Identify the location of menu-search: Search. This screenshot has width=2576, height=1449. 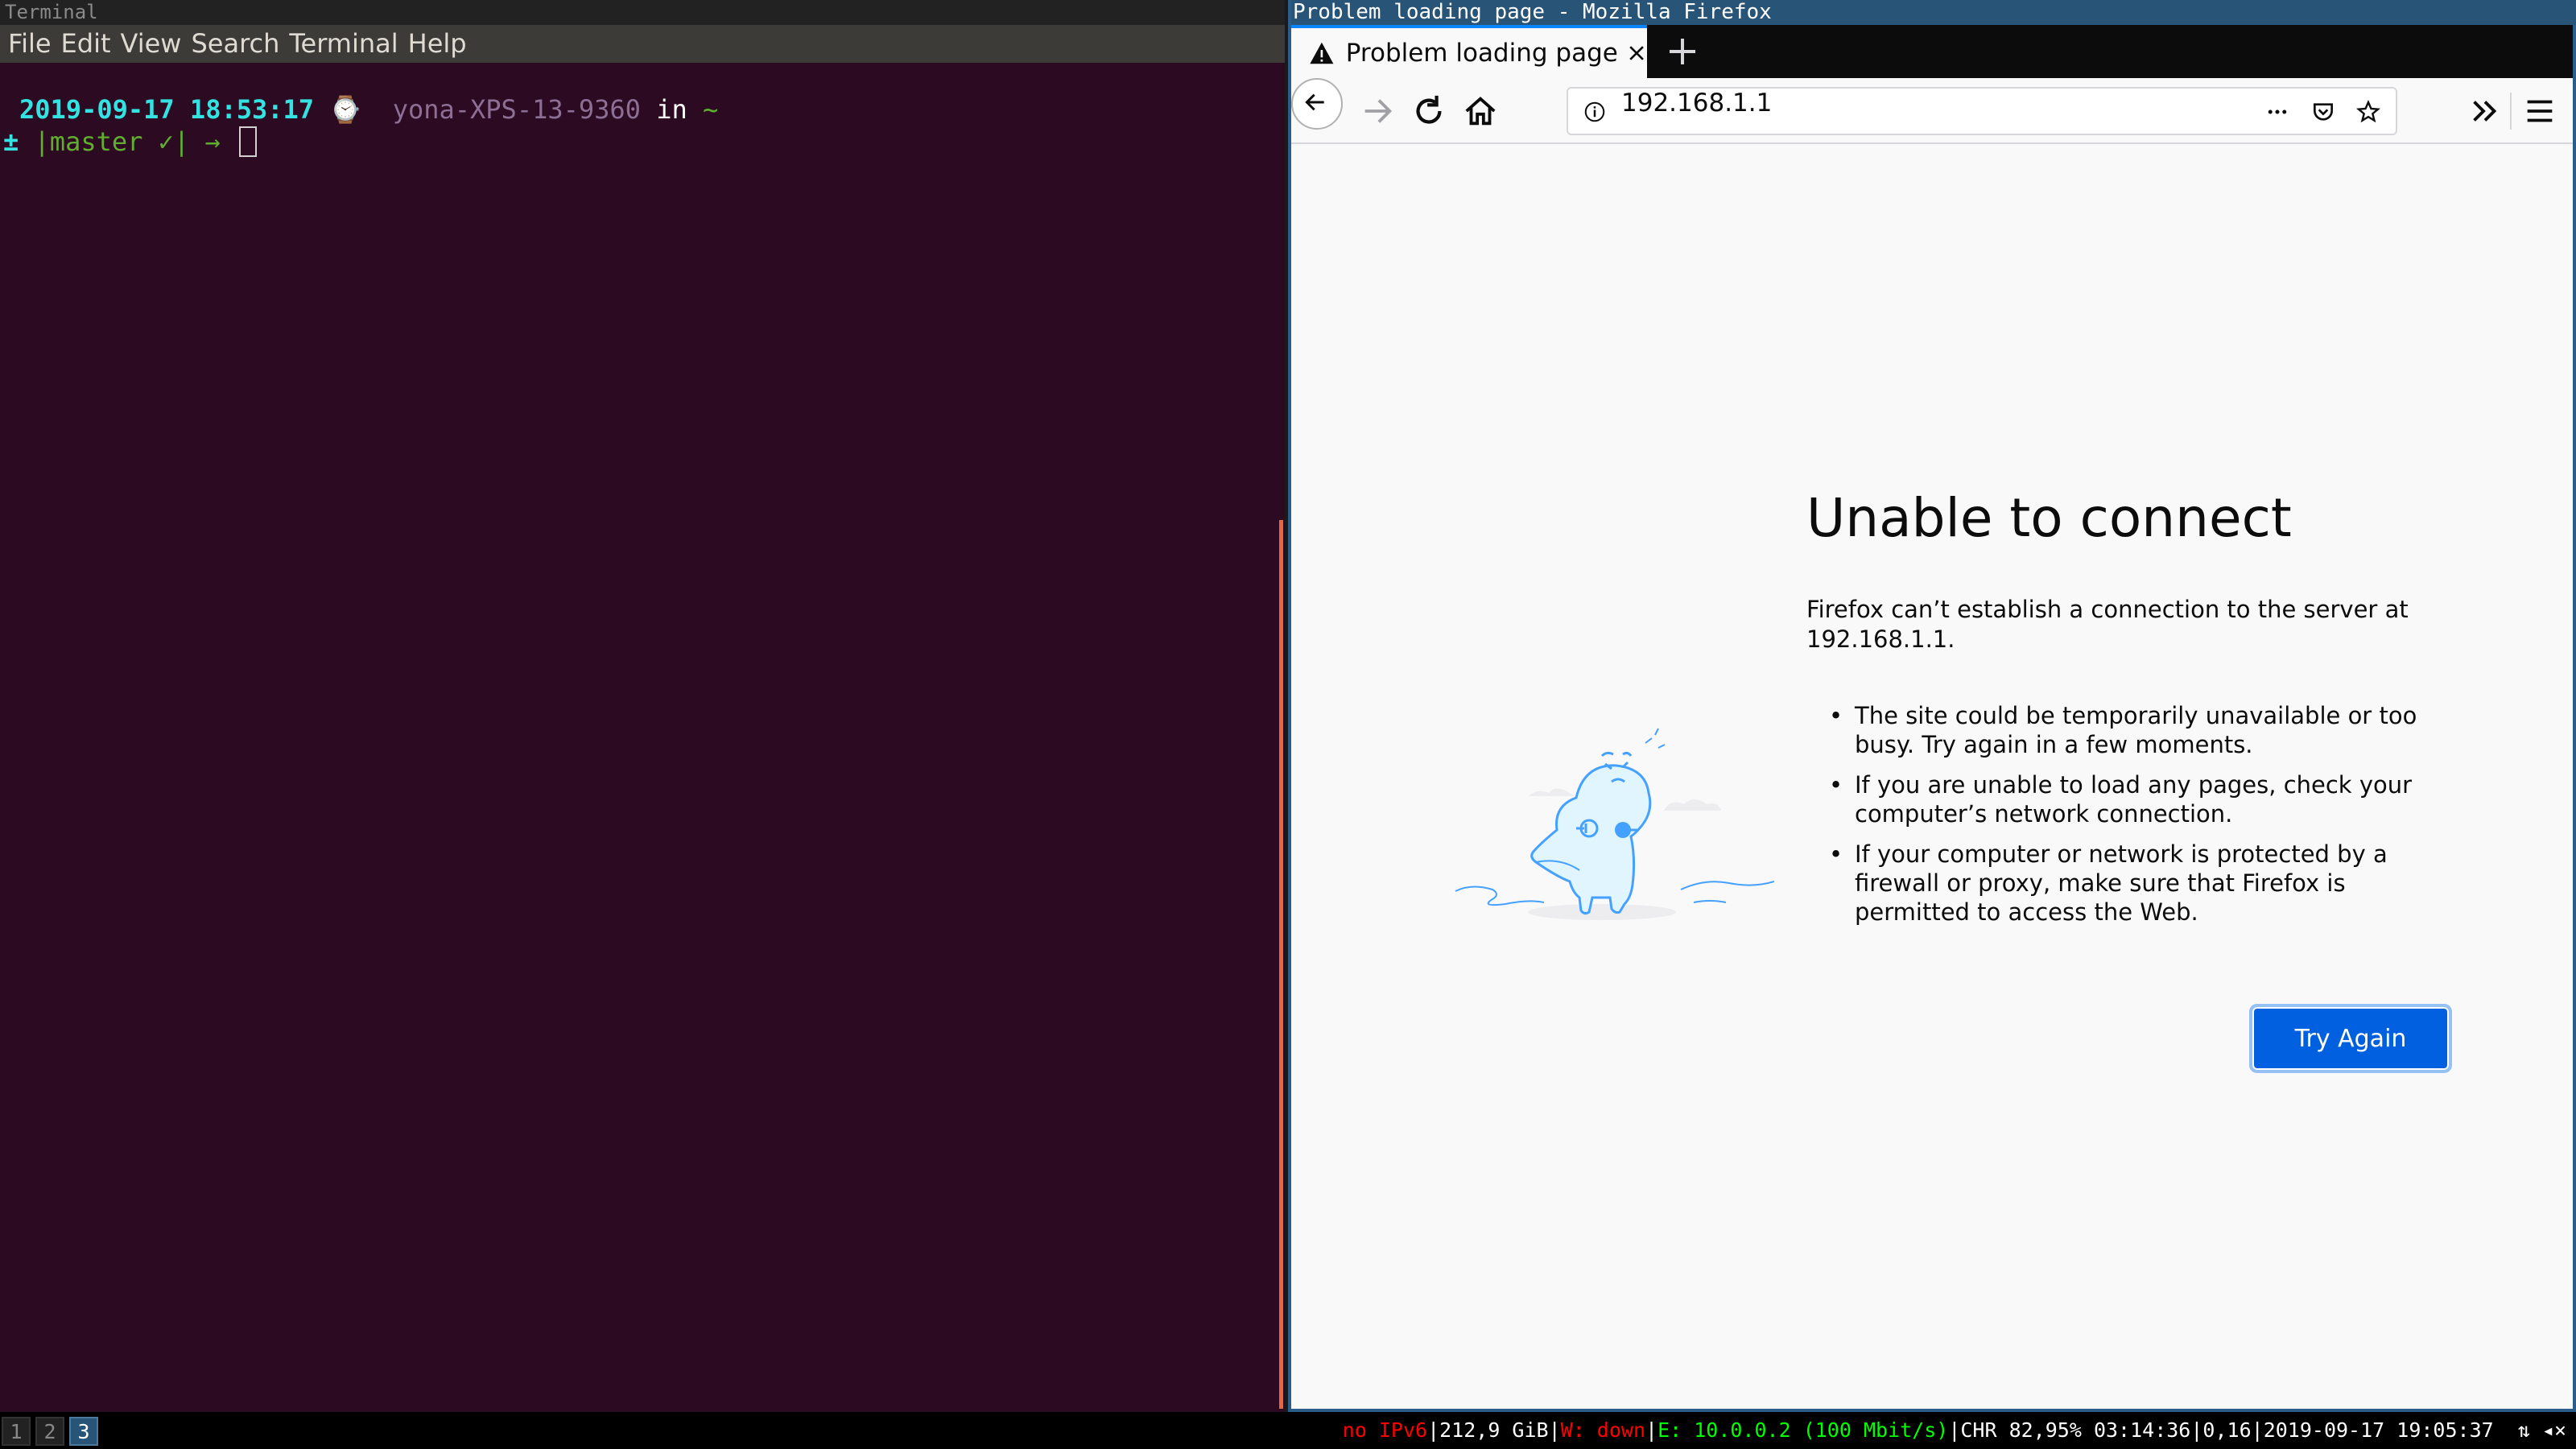
(235, 44).